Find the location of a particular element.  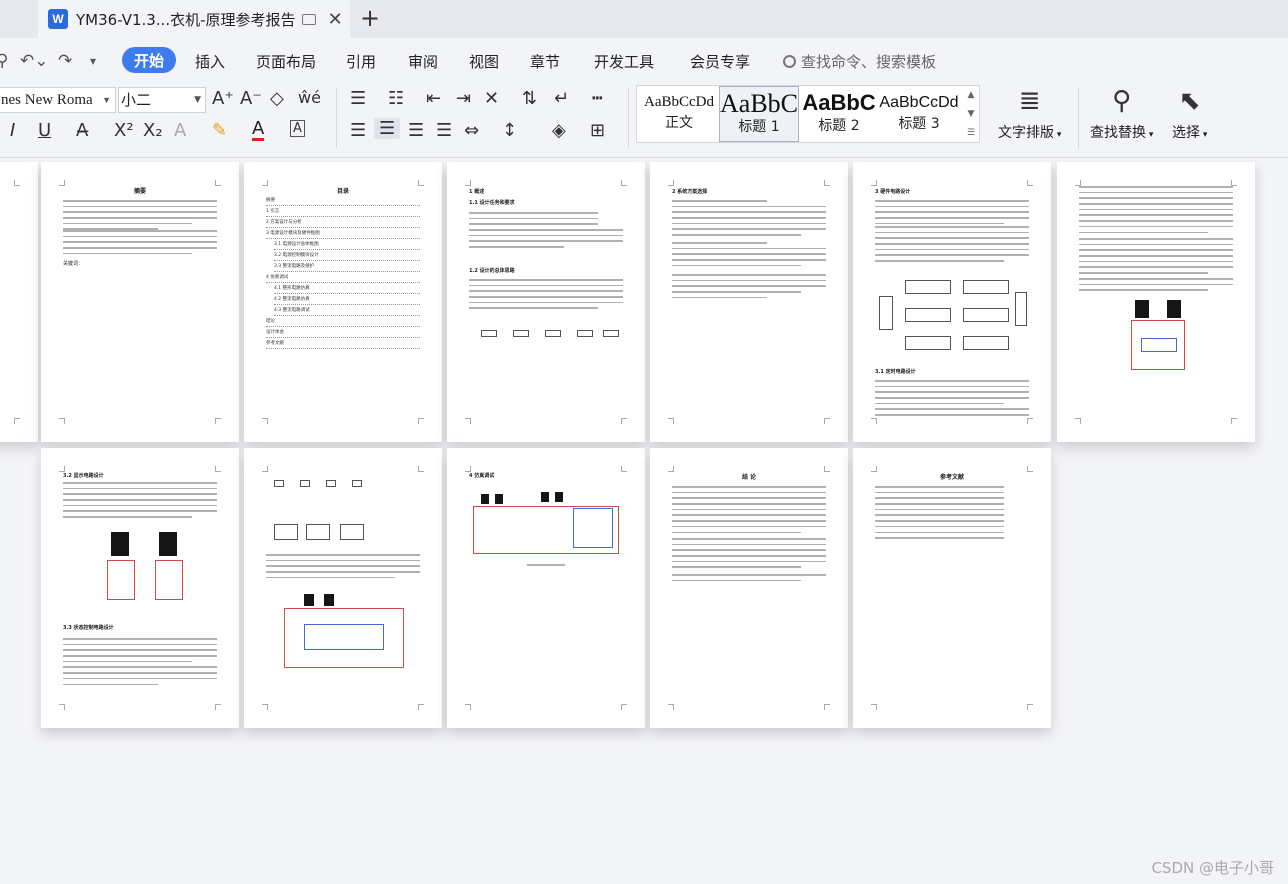

underline-icon: U is located at coordinates (44, 130).